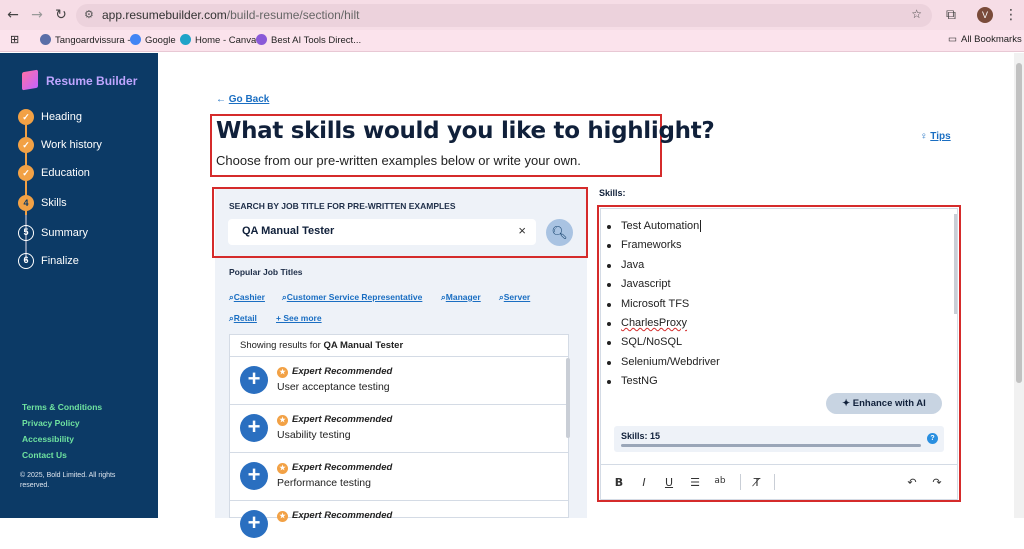  What do you see at coordinates (461, 297) in the screenshot?
I see `popular-title-manager: ⌕Manager` at bounding box center [461, 297].